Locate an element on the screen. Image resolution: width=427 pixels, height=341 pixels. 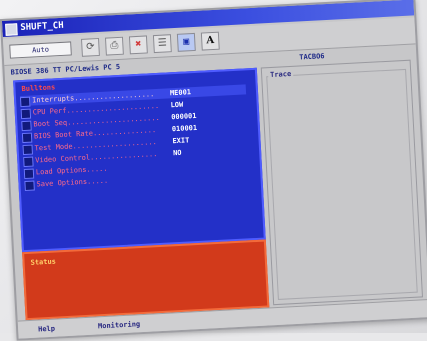
font-icon: A is located at coordinates (210, 41).